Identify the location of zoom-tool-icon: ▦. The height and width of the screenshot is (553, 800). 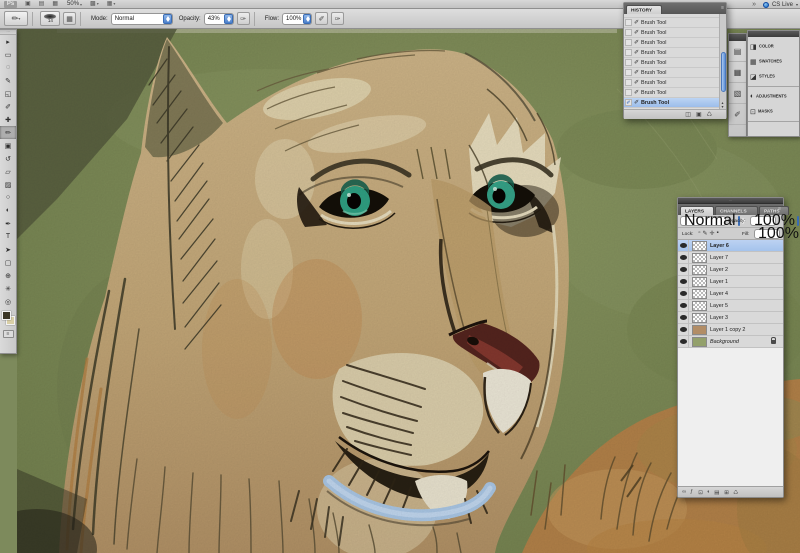
(55, 4).